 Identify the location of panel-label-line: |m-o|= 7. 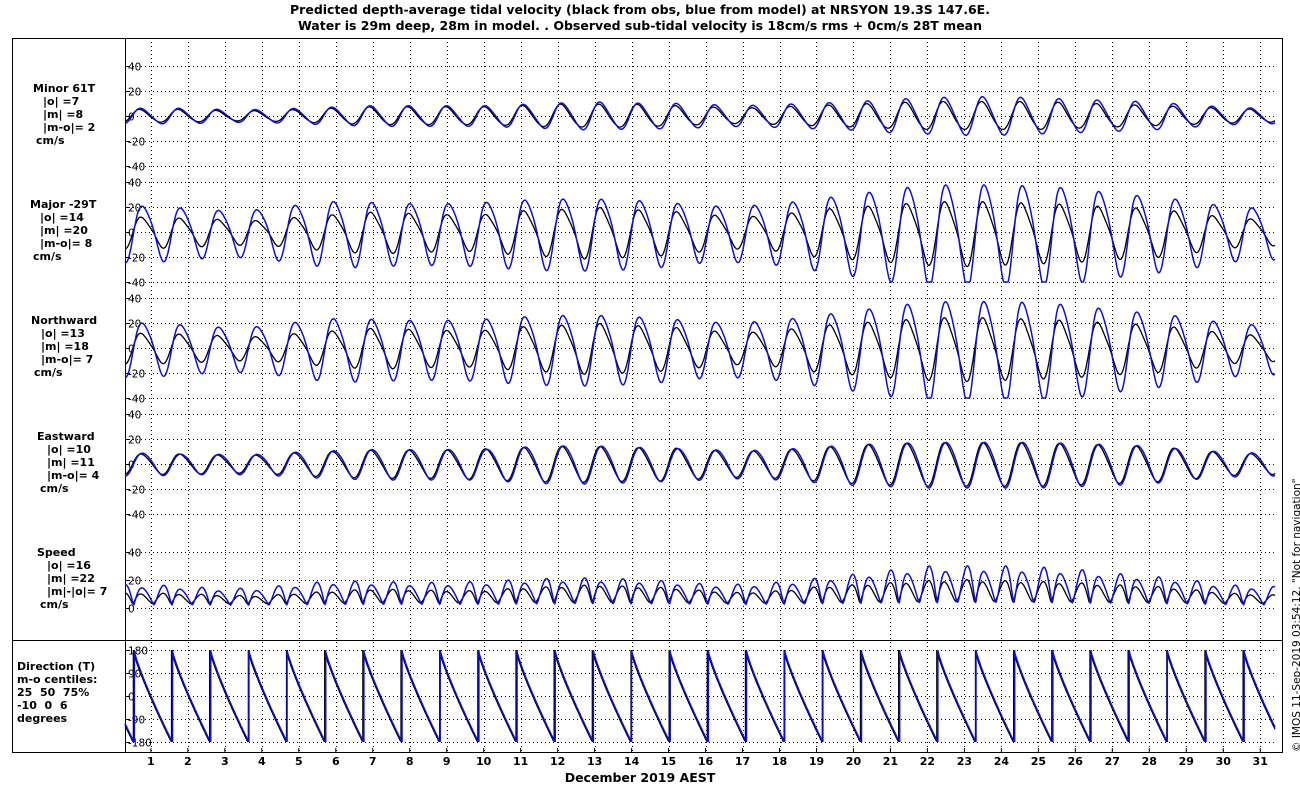
(67, 359).